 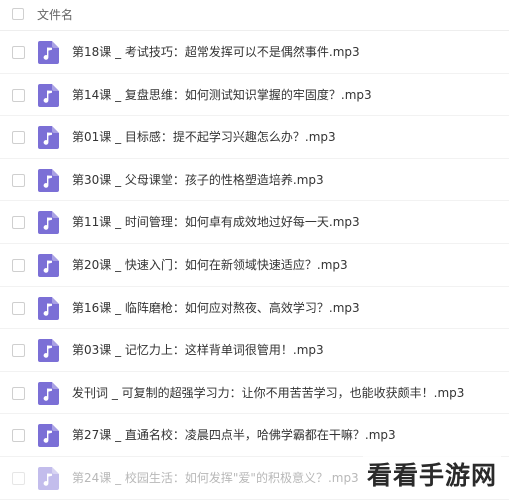 What do you see at coordinates (268, 393) in the screenshot?
I see `file-name: 发刊词 _ 可复制的超强学习力：让你不用苦苦学习，也能收获颇丰！.mp3` at bounding box center [268, 393].